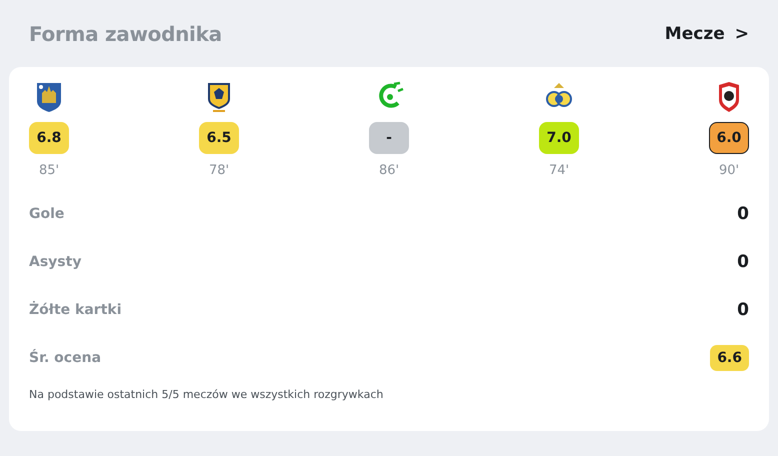 This screenshot has width=778, height=456. What do you see at coordinates (49, 170) in the screenshot?
I see `minutes-played: 85'` at bounding box center [49, 170].